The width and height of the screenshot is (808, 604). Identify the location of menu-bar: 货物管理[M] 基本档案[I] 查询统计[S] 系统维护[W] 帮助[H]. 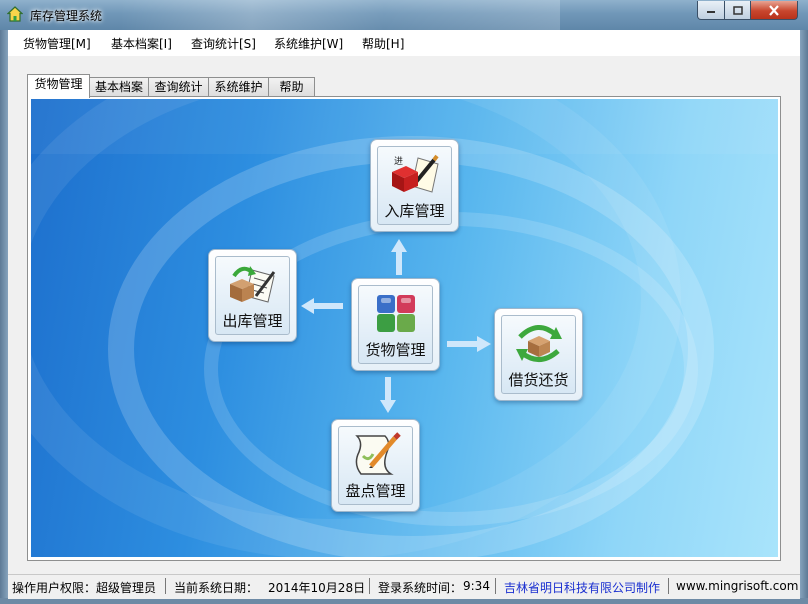
(404, 43).